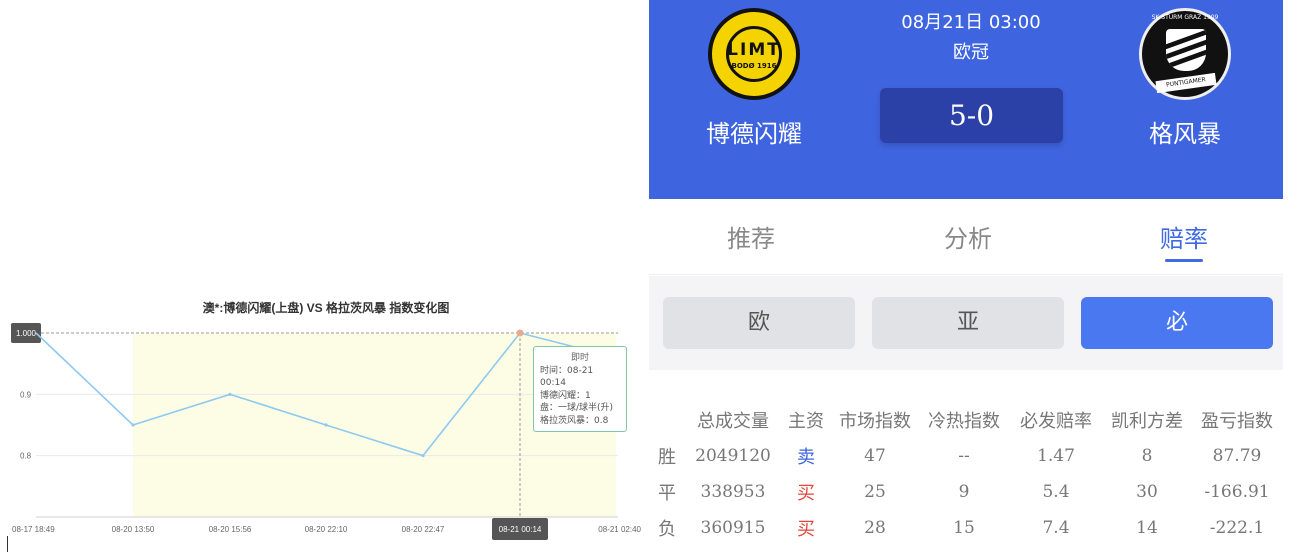  What do you see at coordinates (1185, 131) in the screenshot?
I see `away-team-name: 格风暴` at bounding box center [1185, 131].